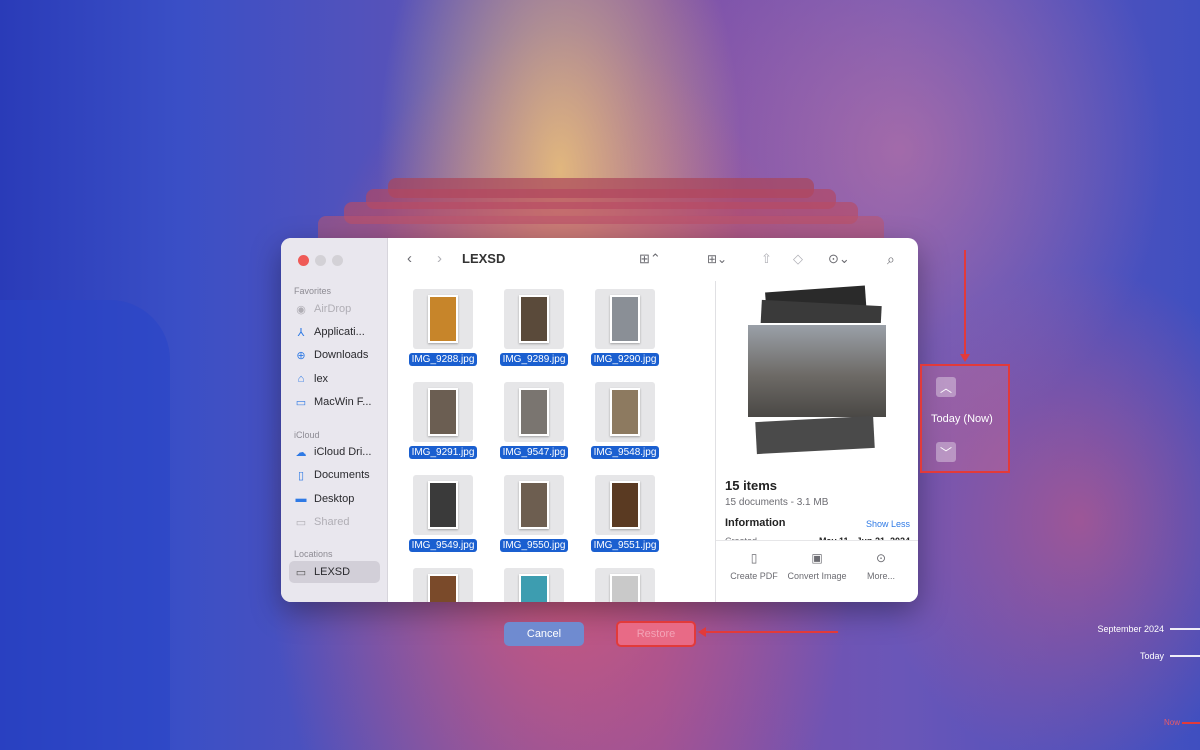 The width and height of the screenshot is (1200, 750). What do you see at coordinates (334, 499) in the screenshot?
I see `sidebar-item-label: Desktop` at bounding box center [334, 499].